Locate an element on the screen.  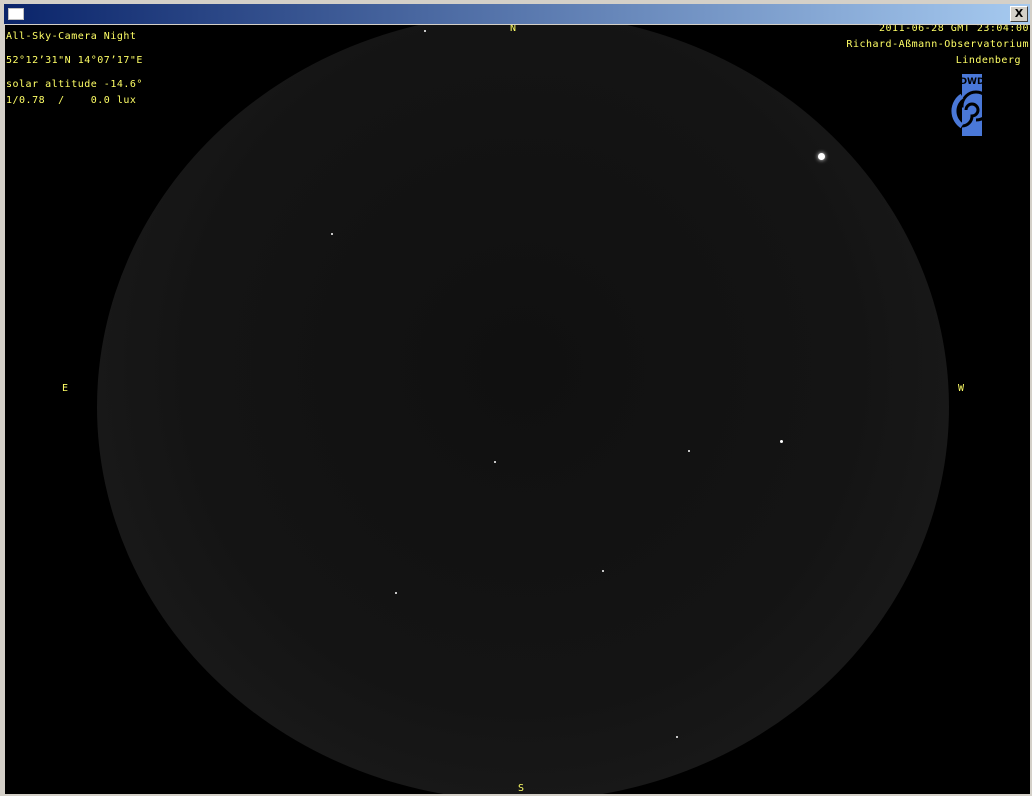
compass-north: N is located at coordinates (513, 29).